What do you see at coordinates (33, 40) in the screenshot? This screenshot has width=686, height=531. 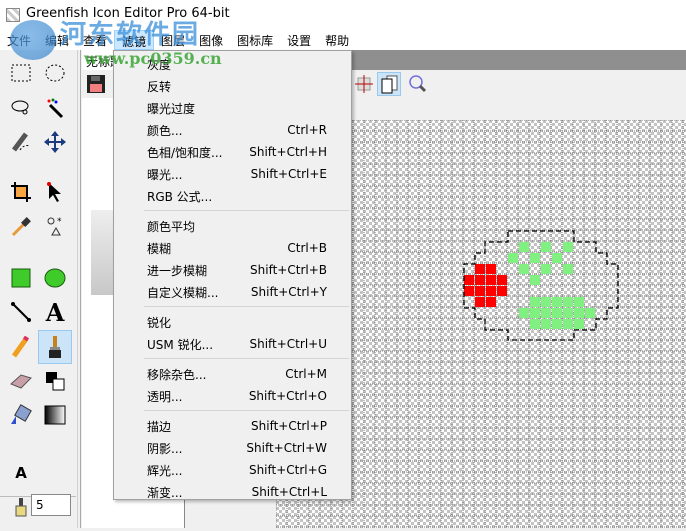 I see `watermark-logo` at bounding box center [33, 40].